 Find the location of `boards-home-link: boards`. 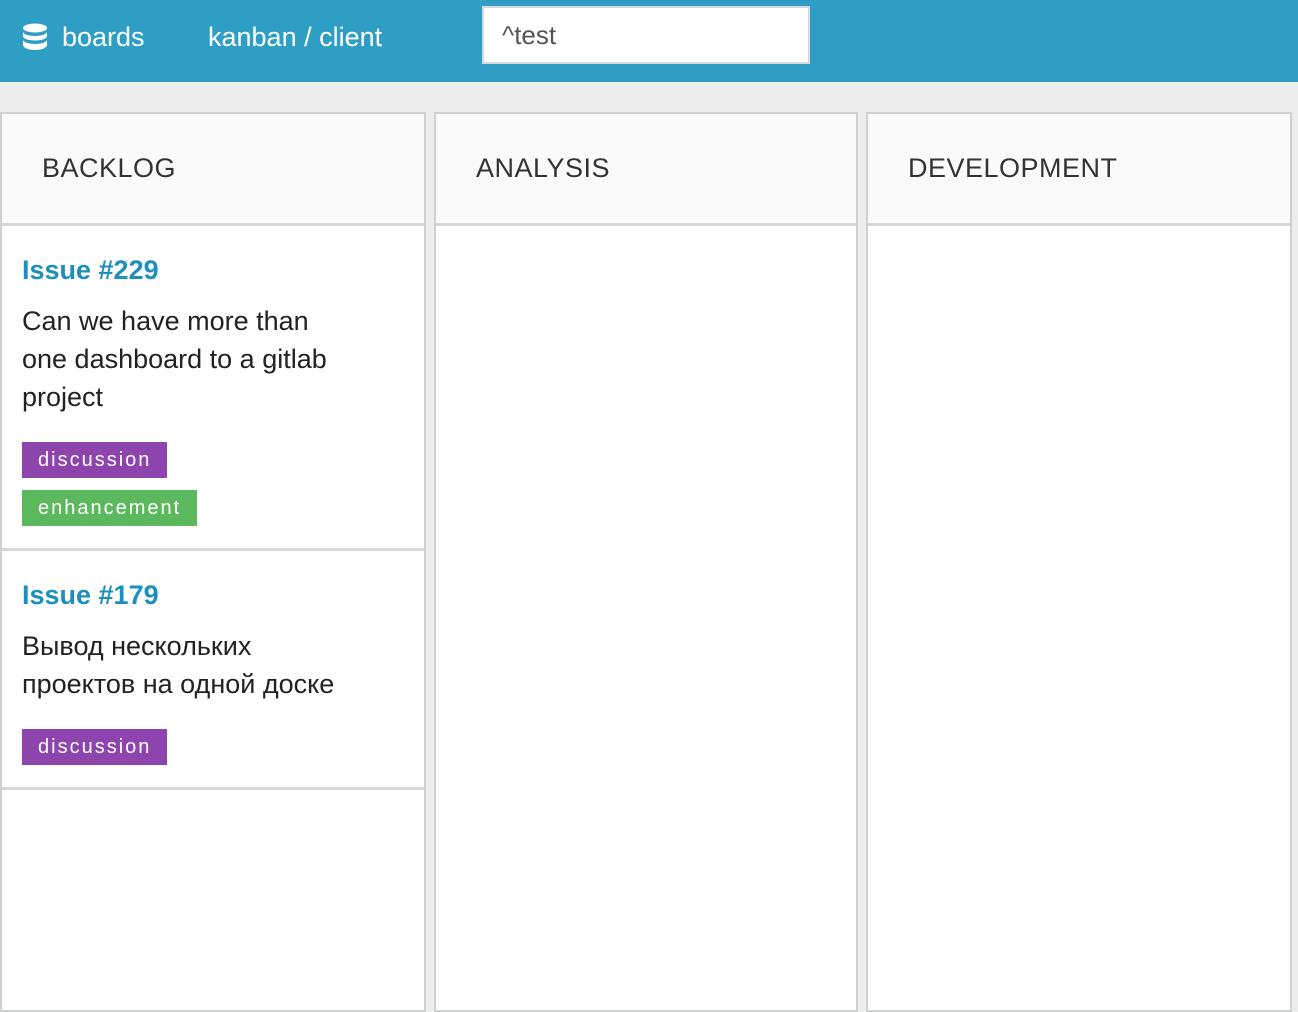

boards-home-link: boards is located at coordinates (83, 37).